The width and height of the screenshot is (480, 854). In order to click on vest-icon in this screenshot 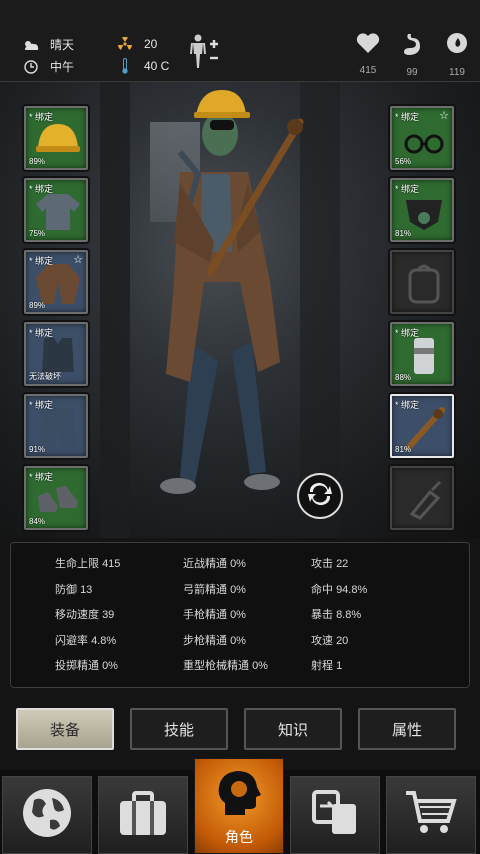, I will do `click(58, 355)`.